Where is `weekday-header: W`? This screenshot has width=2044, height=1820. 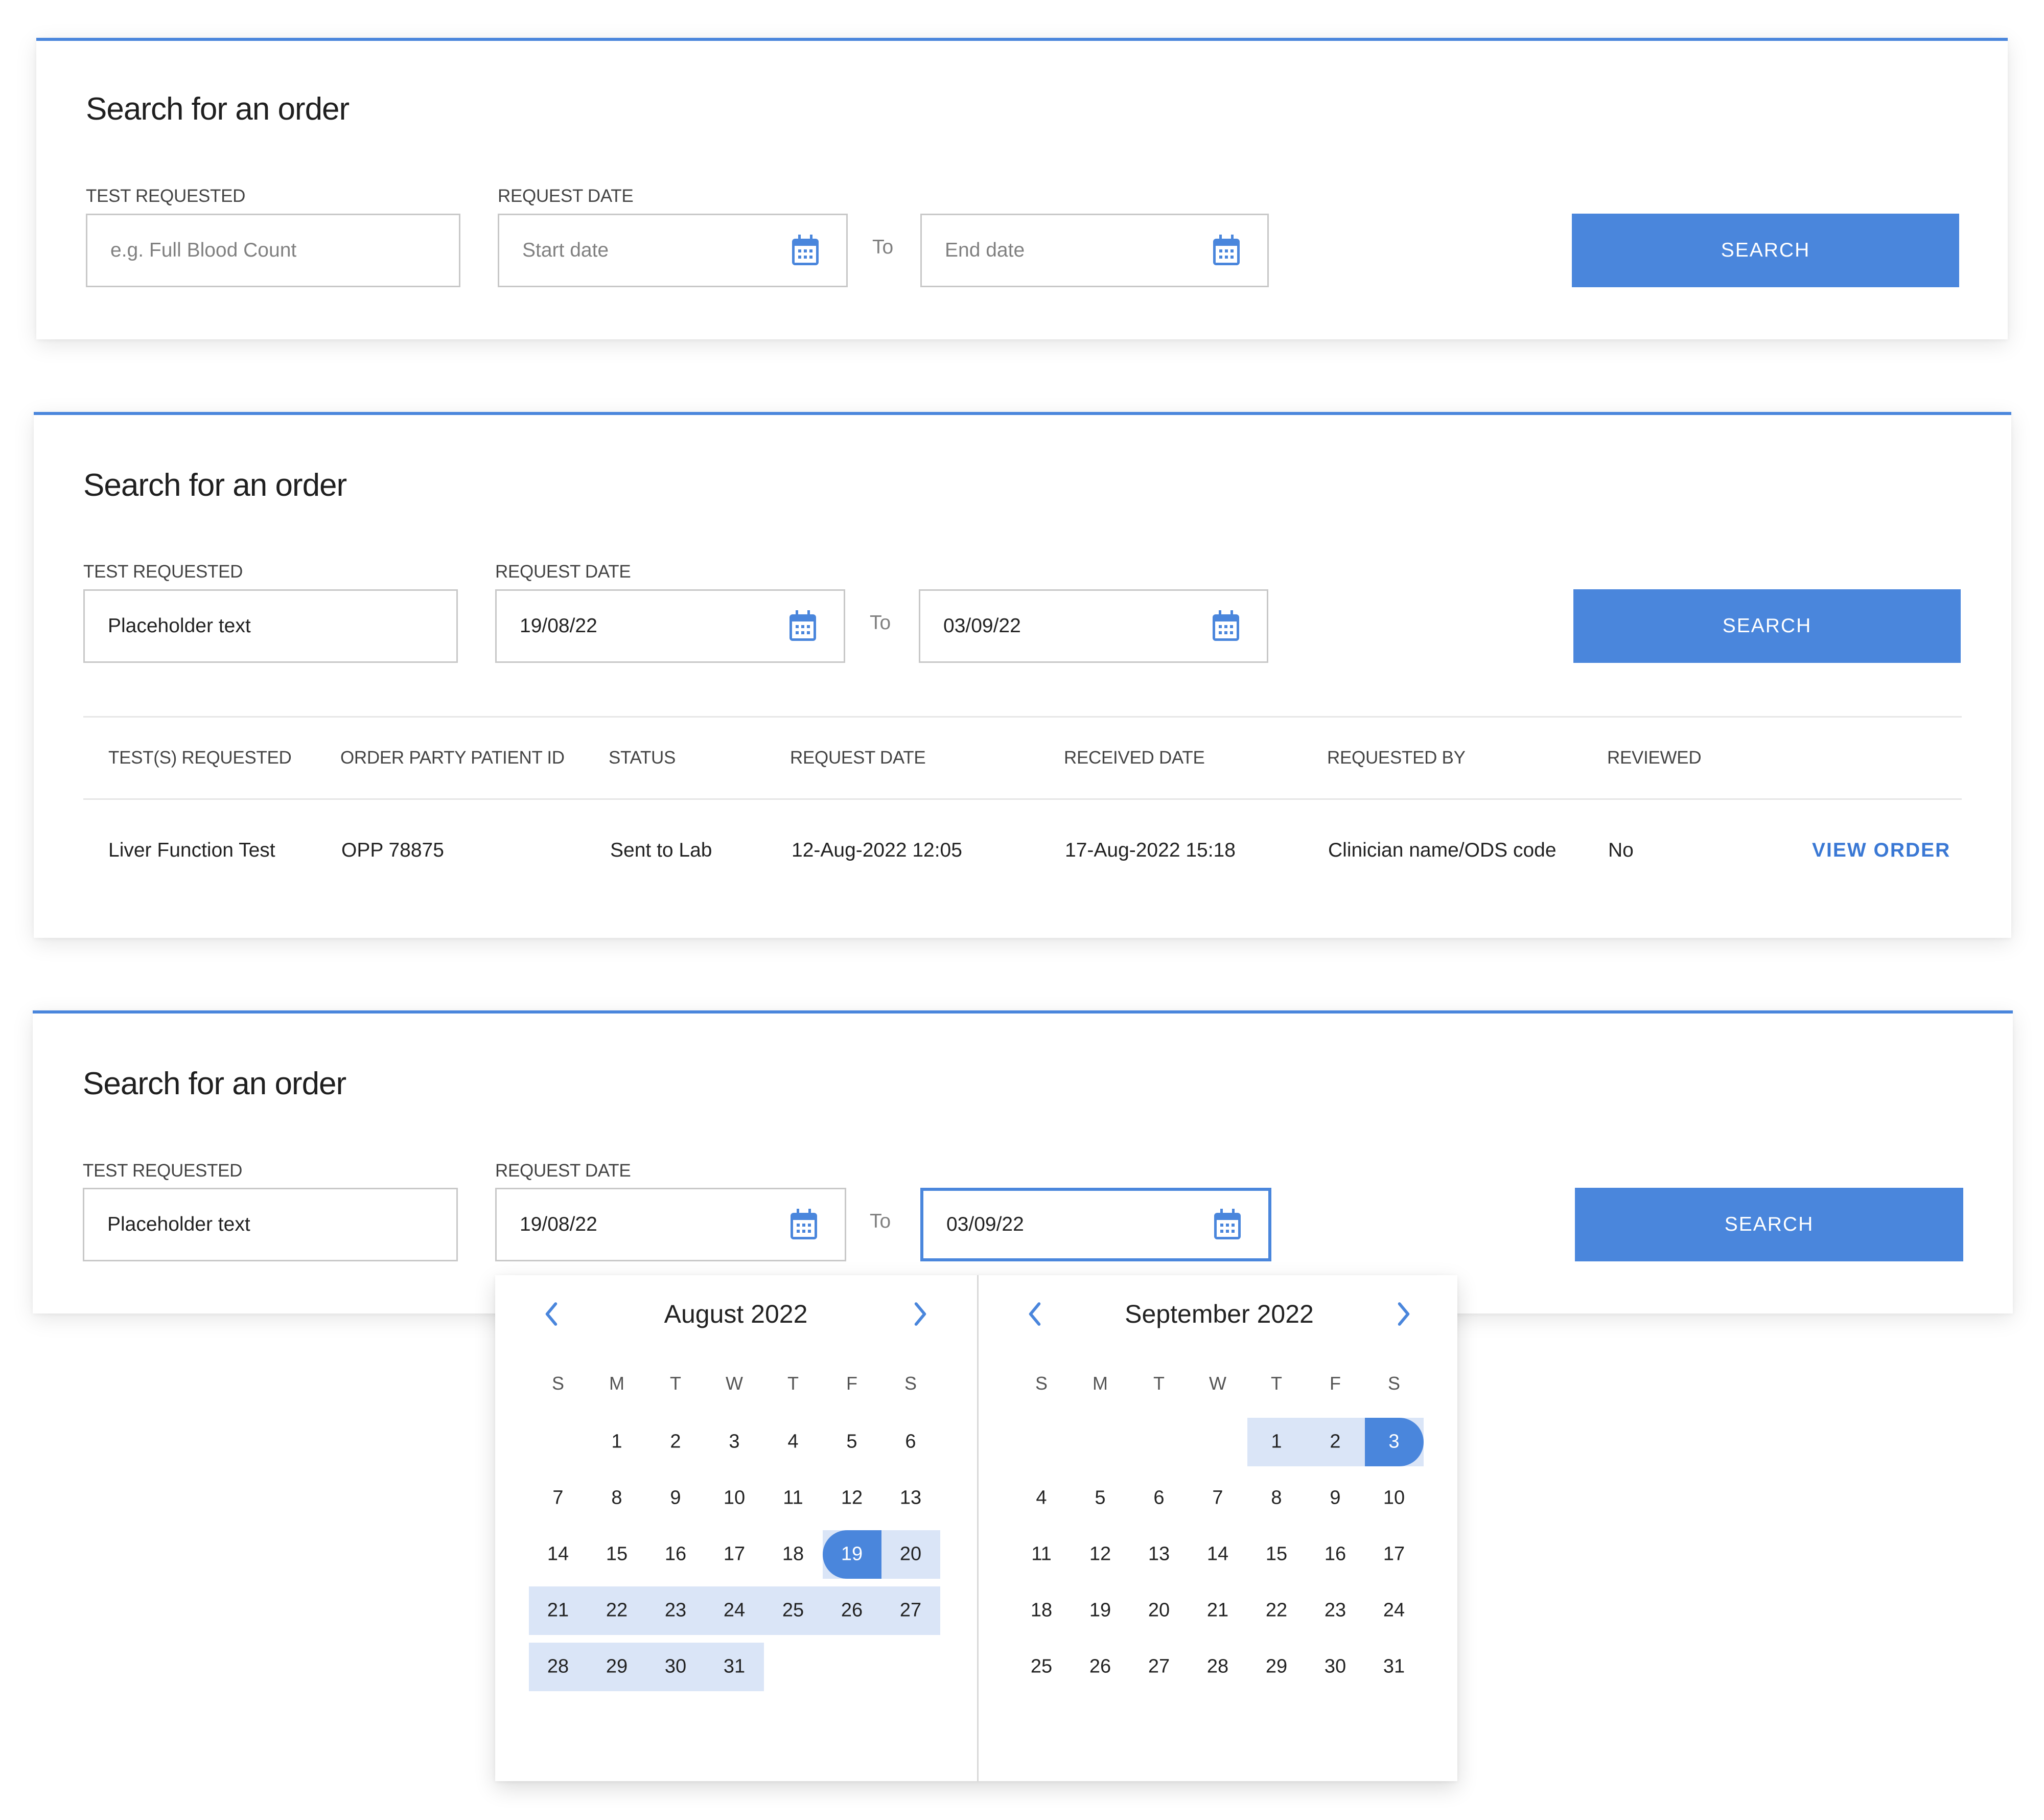
weekday-header: W is located at coordinates (734, 1383).